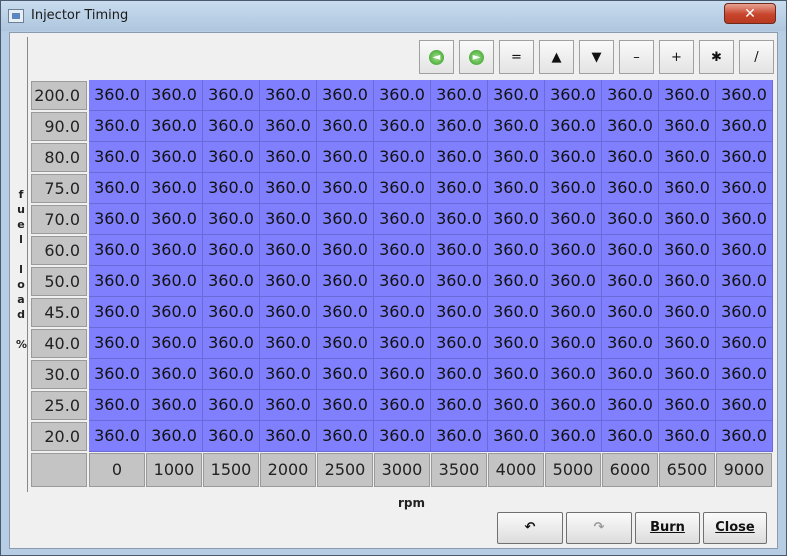 This screenshot has width=787, height=556. I want to click on minus-button-button: –, so click(636, 57).